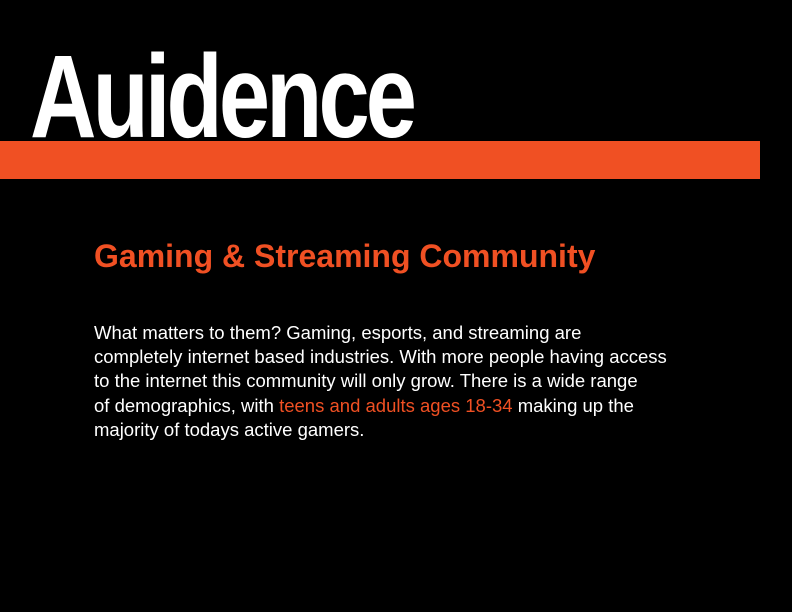 The height and width of the screenshot is (612, 792). What do you see at coordinates (187, 405) in the screenshot?
I see `body-line-4-start: of demographics, with` at bounding box center [187, 405].